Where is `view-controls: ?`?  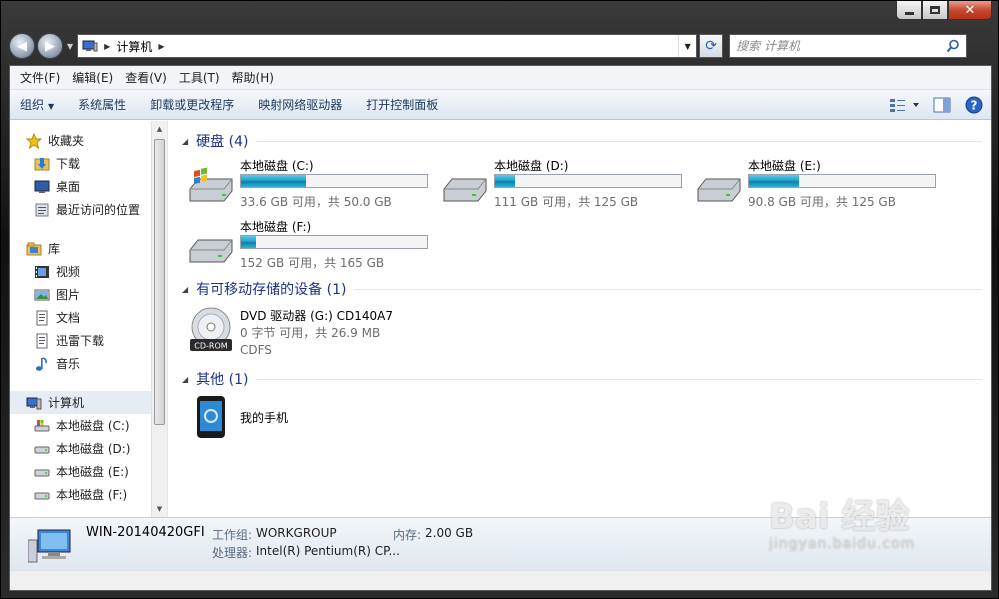
view-controls: ? is located at coordinates (929, 105).